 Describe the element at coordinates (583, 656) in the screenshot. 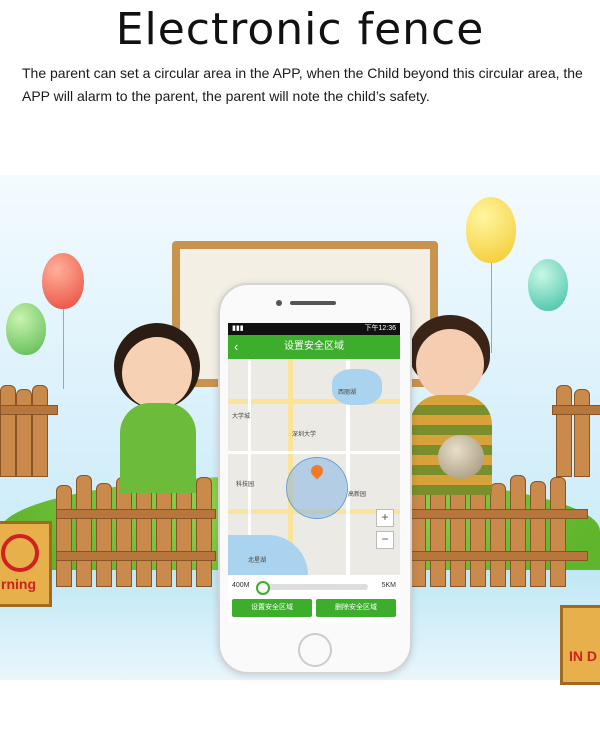

I see `warning-sign-text: IN D` at that location.